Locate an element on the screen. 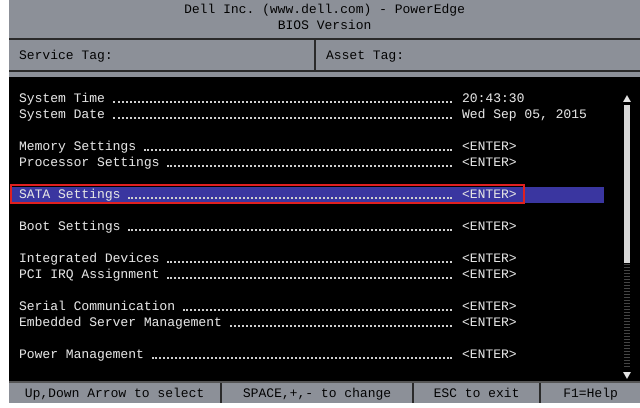 This screenshot has height=408, width=640. key-hint: F1=Help is located at coordinates (590, 393).